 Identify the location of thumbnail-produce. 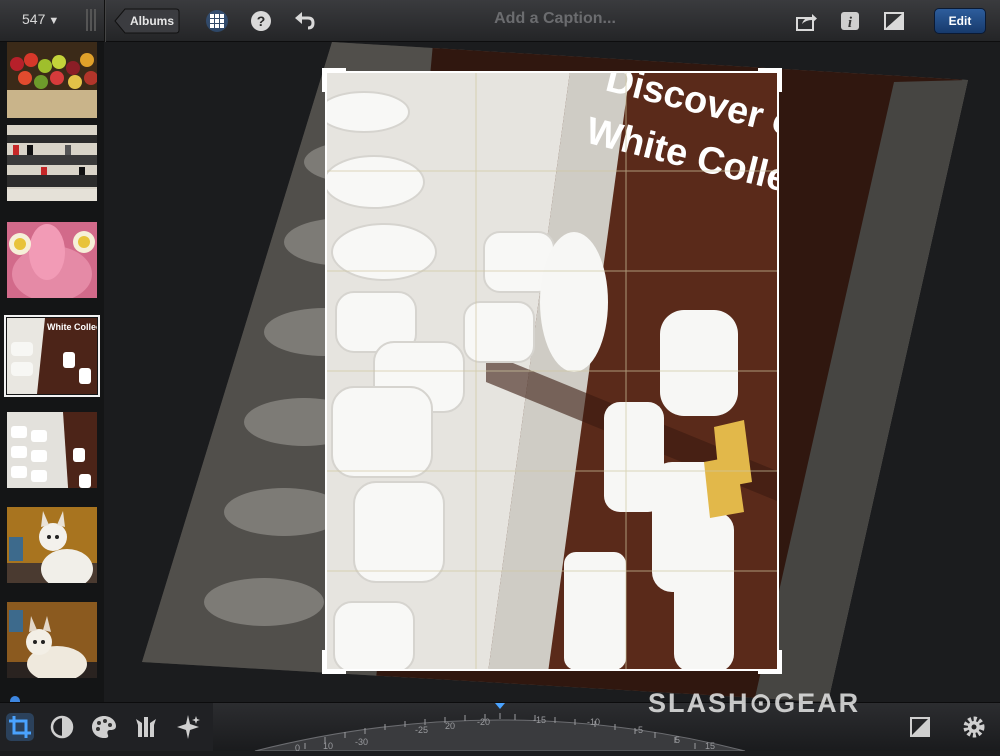
(52, 80).